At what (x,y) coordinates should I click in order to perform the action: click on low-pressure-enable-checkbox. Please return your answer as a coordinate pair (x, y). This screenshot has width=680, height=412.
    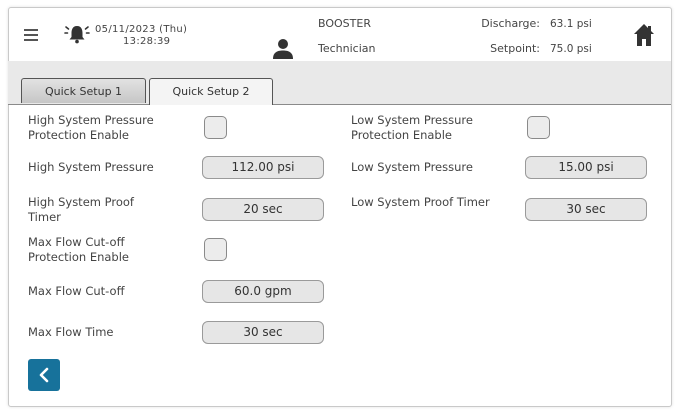
    Looking at the image, I should click on (538, 127).